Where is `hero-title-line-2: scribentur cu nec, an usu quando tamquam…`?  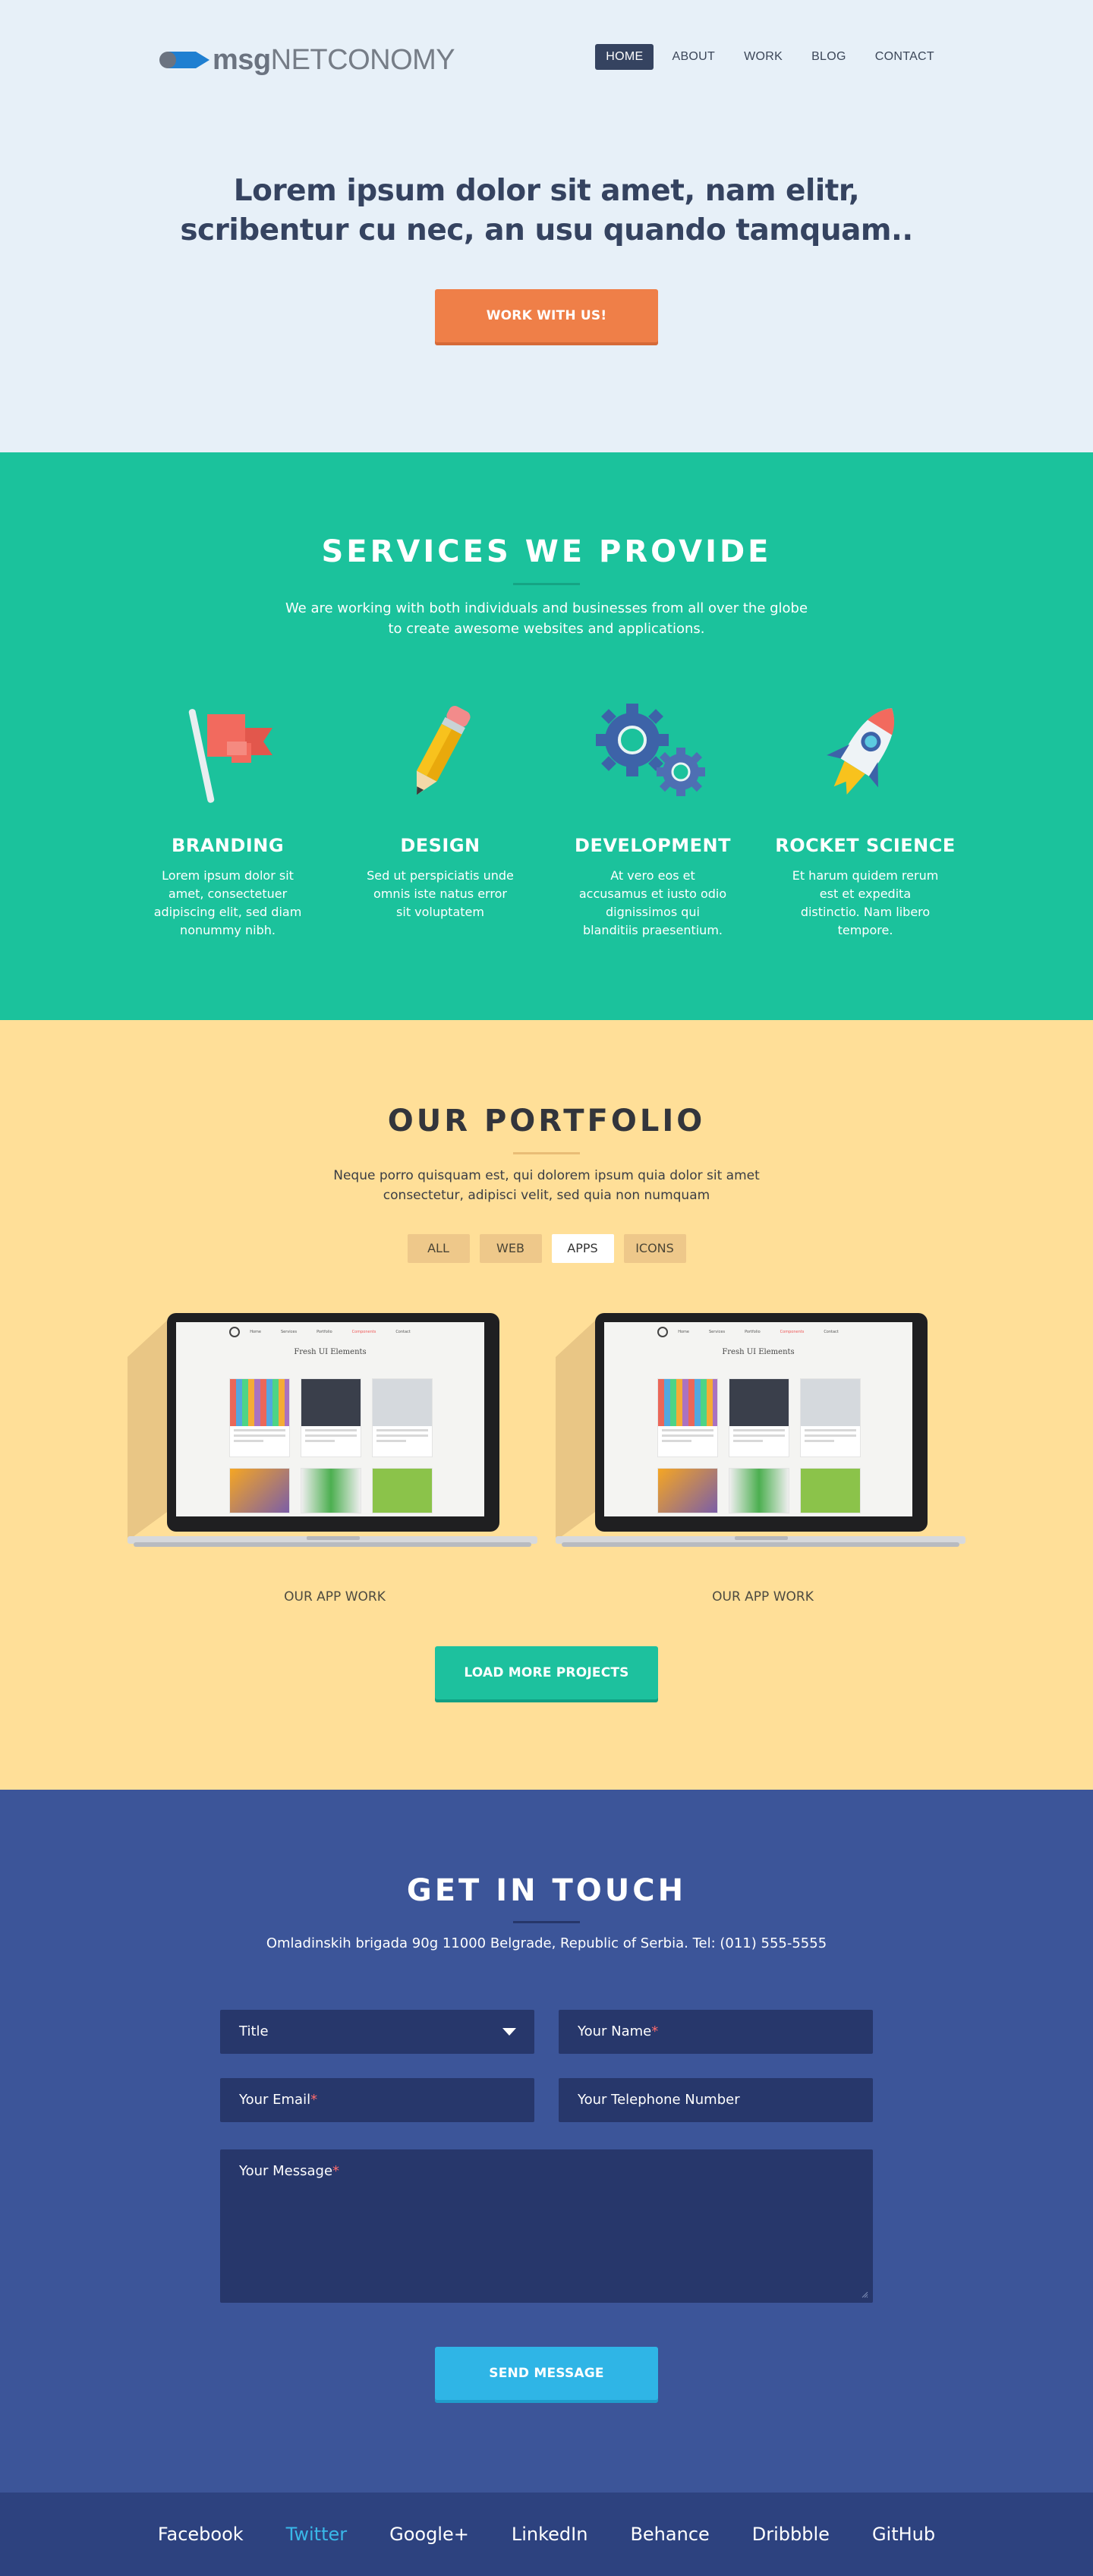
hero-title-line-2: scribentur cu nec, an usu quando tamquam… is located at coordinates (546, 230).